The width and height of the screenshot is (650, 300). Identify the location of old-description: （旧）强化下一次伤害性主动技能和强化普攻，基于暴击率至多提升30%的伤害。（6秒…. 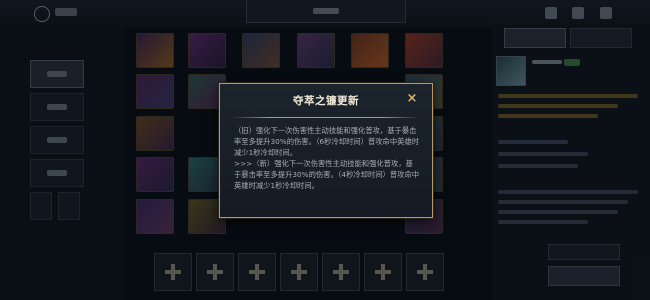
(327, 141).